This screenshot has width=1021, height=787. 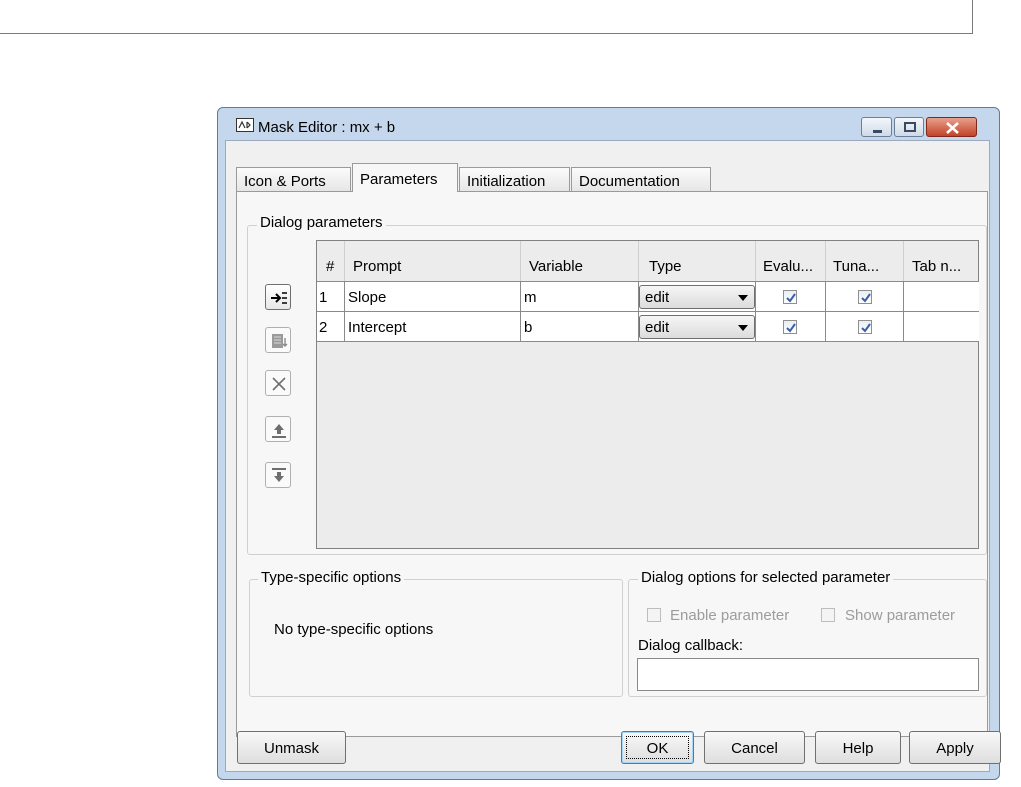 I want to click on column-header-number: #, so click(x=331, y=261).